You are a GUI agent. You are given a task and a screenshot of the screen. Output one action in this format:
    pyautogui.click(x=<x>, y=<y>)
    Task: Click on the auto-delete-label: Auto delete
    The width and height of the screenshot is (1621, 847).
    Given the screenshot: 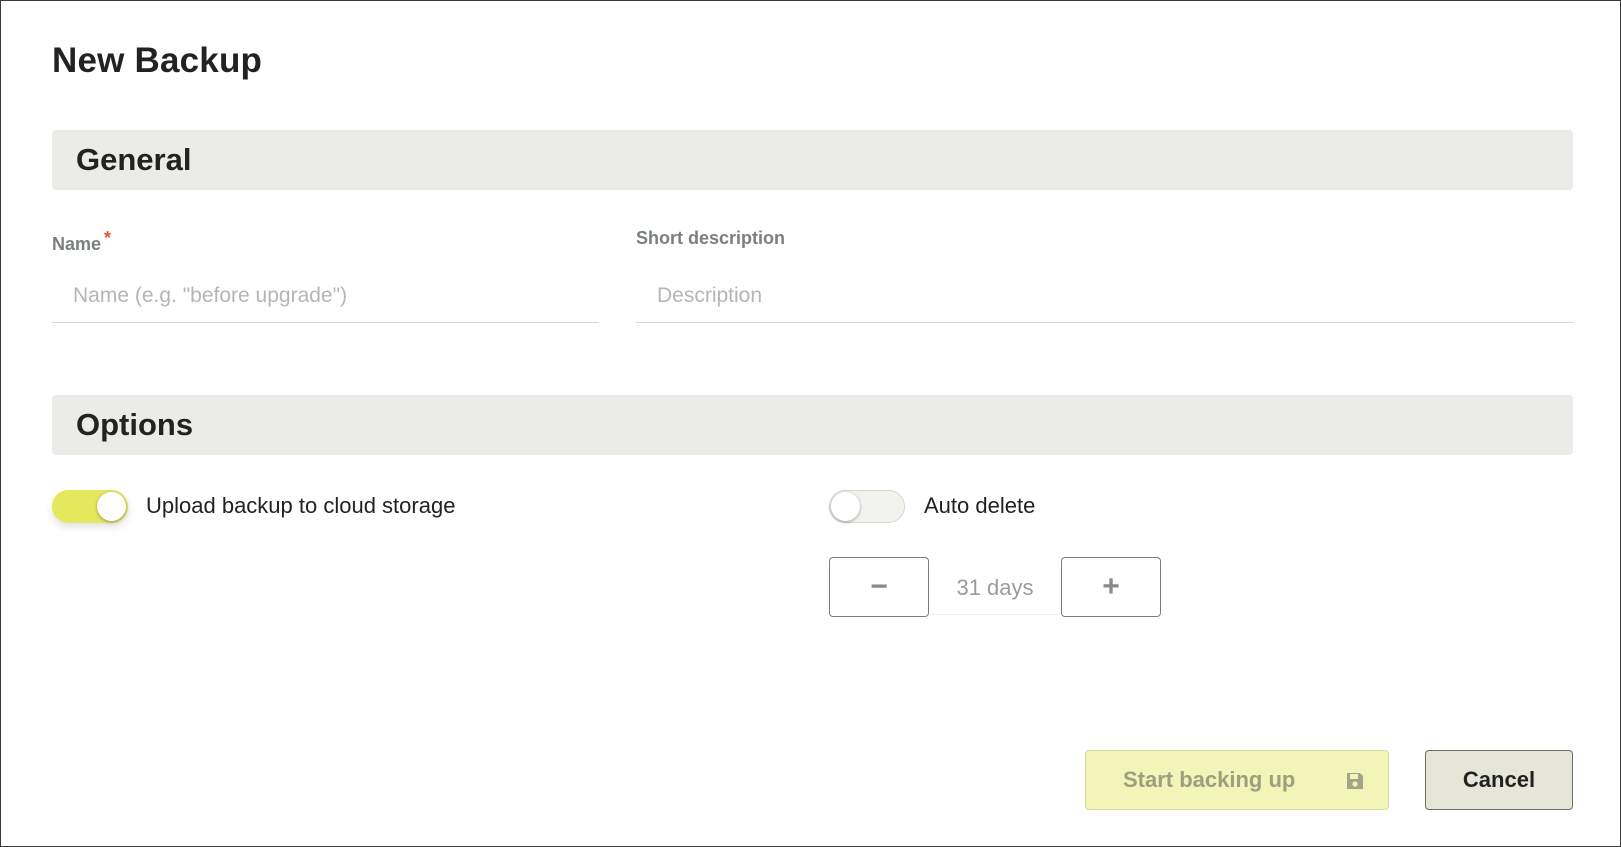 What is the action you would take?
    pyautogui.click(x=980, y=505)
    